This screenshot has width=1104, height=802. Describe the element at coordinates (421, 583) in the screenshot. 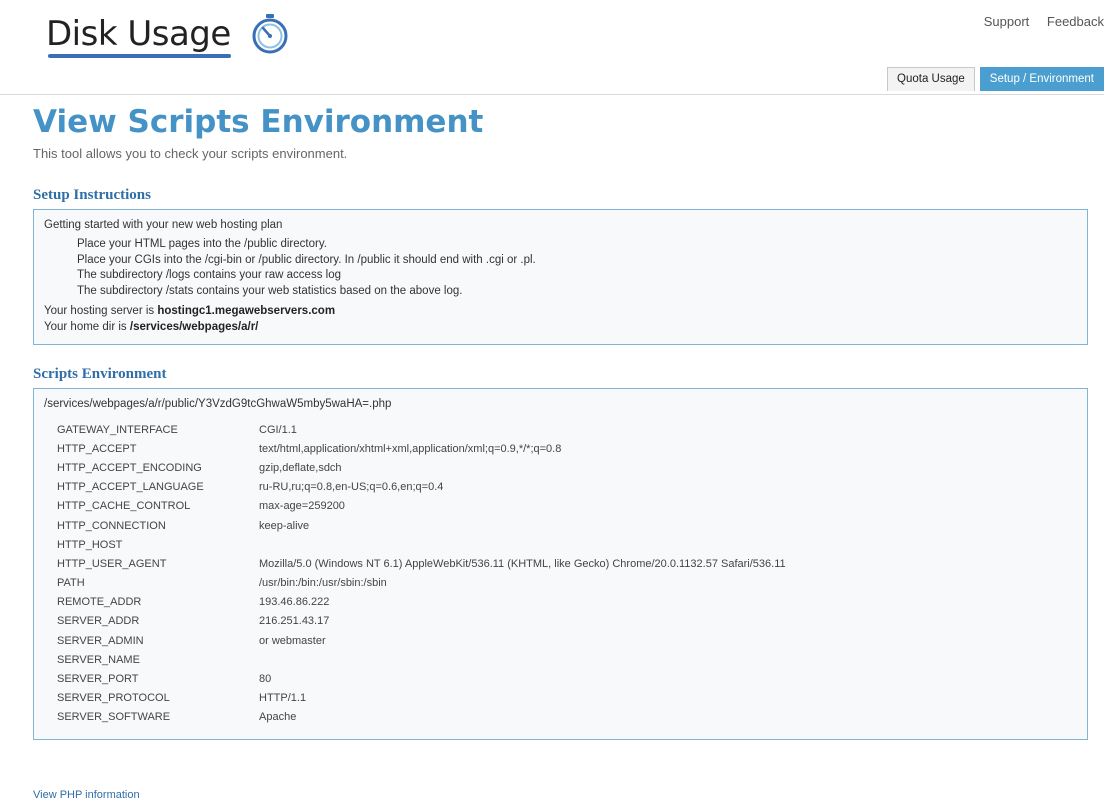

I see `env-row: PATH/usr/bin:/bin:/usr/sbin:/sbin` at that location.